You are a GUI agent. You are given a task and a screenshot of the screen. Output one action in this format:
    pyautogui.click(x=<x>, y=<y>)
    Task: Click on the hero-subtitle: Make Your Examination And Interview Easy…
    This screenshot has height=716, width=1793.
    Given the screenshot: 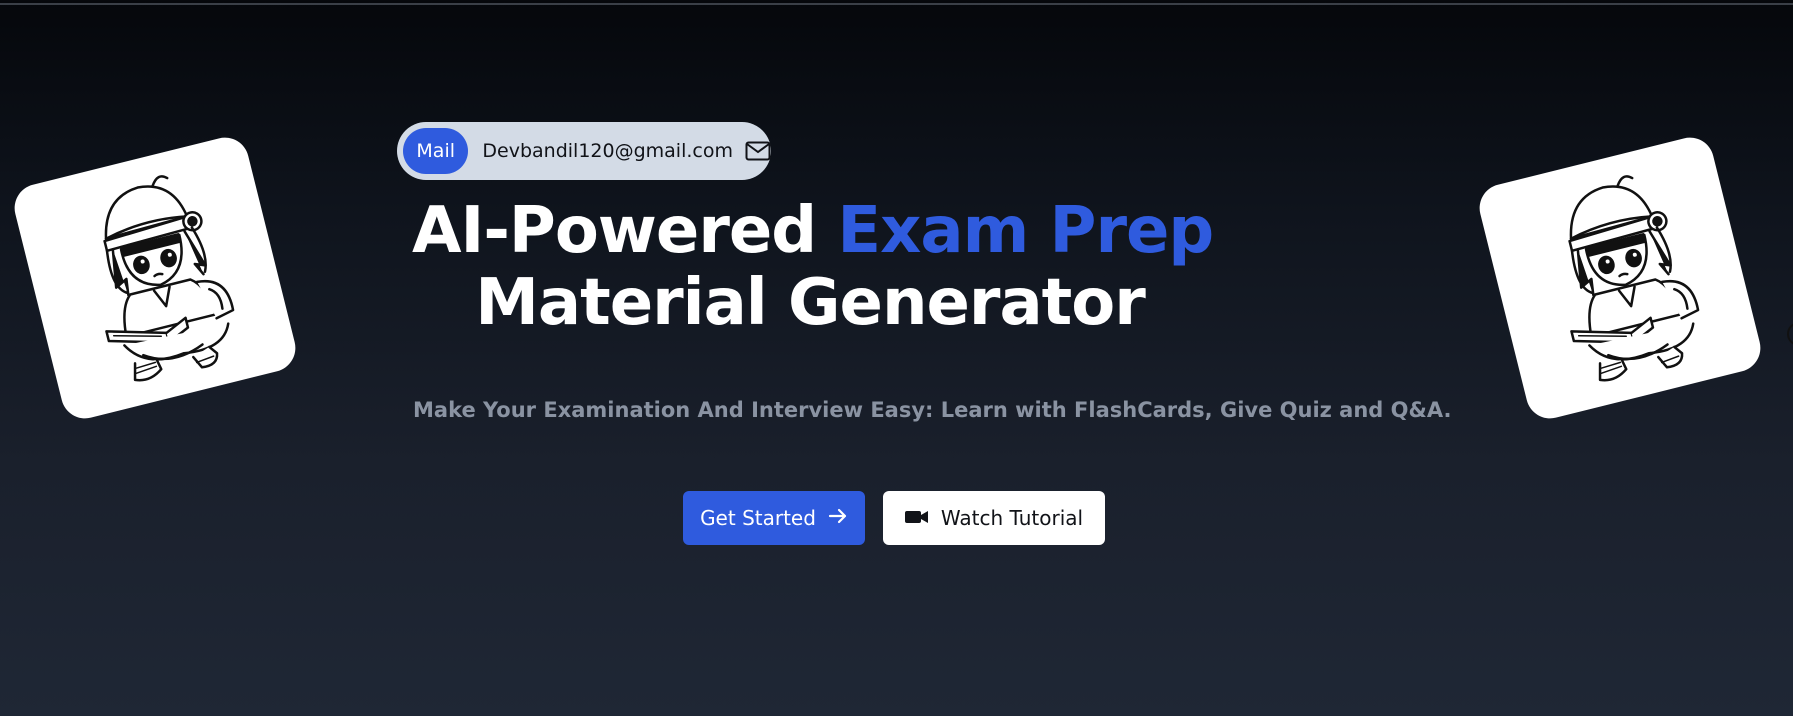 What is the action you would take?
    pyautogui.click(x=932, y=410)
    